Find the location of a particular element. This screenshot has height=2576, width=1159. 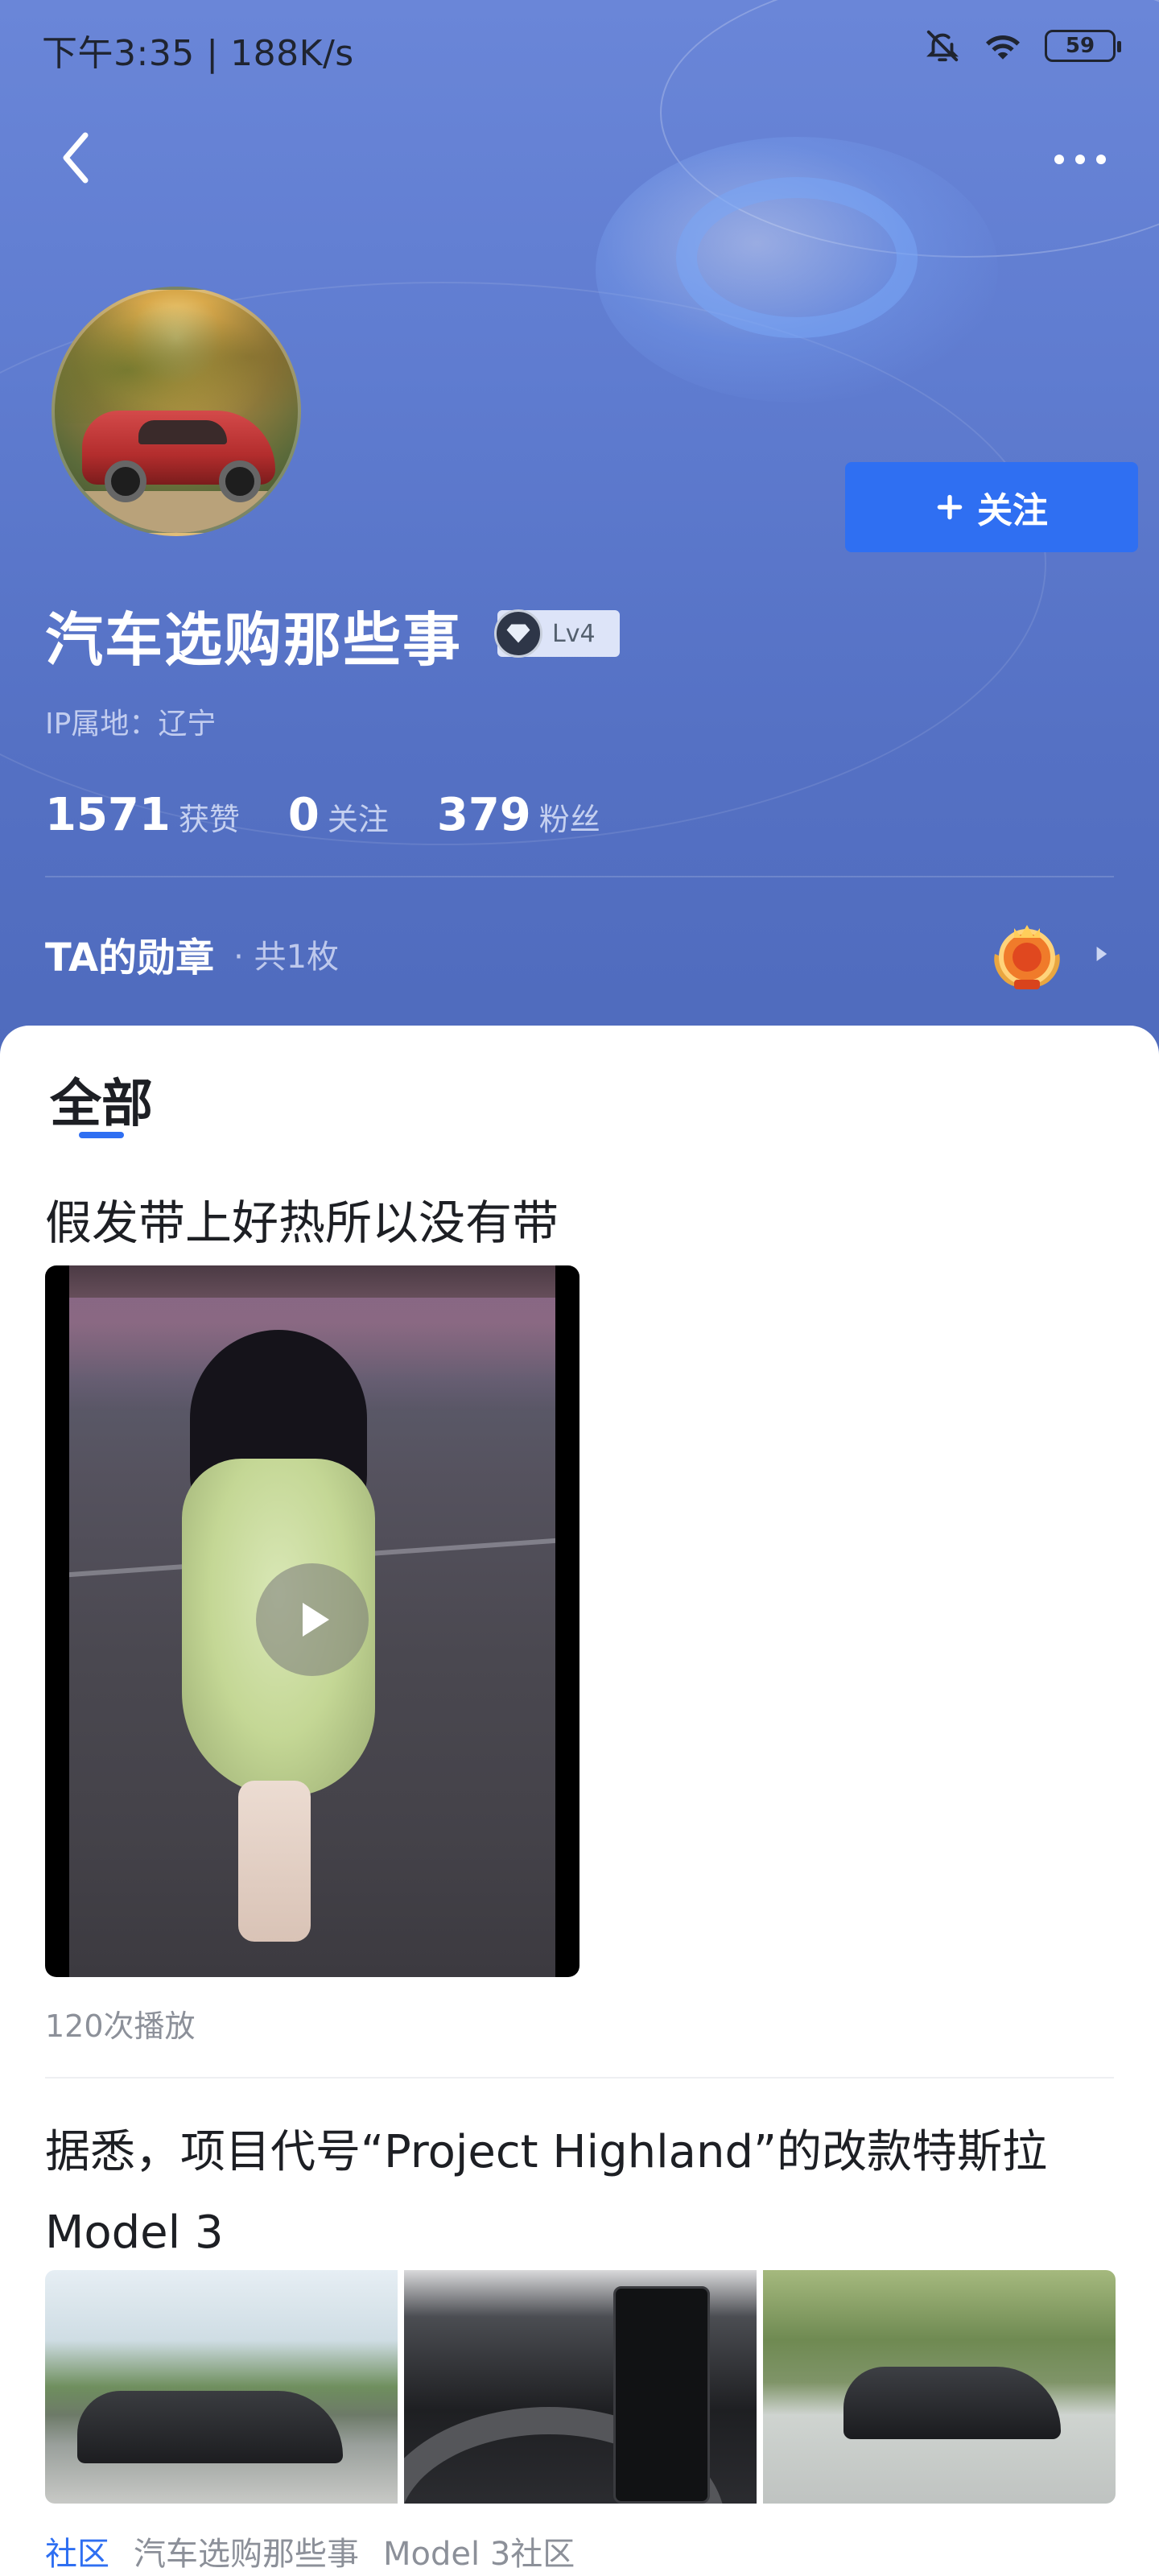

post-title: 假发带上好热所以没有带 is located at coordinates (302, 1219).